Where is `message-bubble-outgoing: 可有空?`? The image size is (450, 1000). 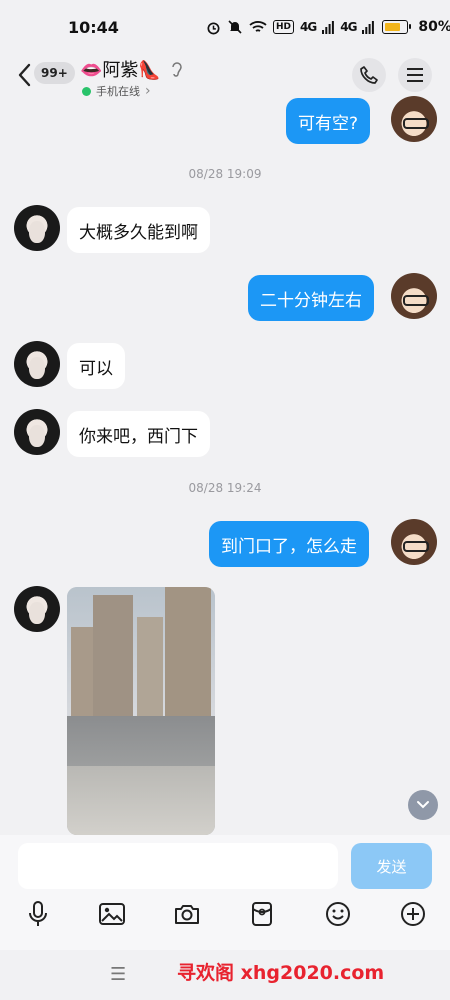
message-bubble-outgoing: 可有空? is located at coordinates (328, 121).